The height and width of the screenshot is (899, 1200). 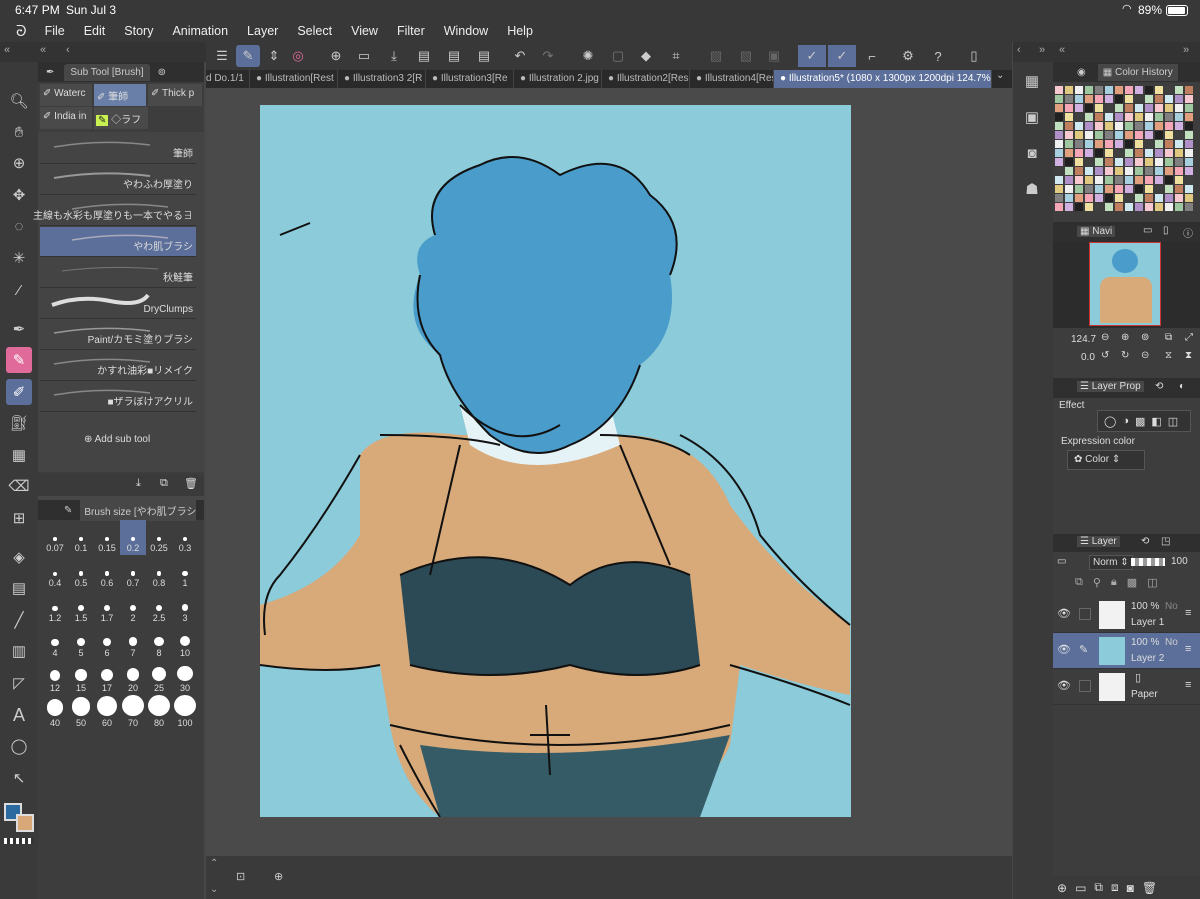 What do you see at coordinates (118, 335) in the screenshot?
I see `brush-item: Paint/カモミ塗りブラシ` at bounding box center [118, 335].